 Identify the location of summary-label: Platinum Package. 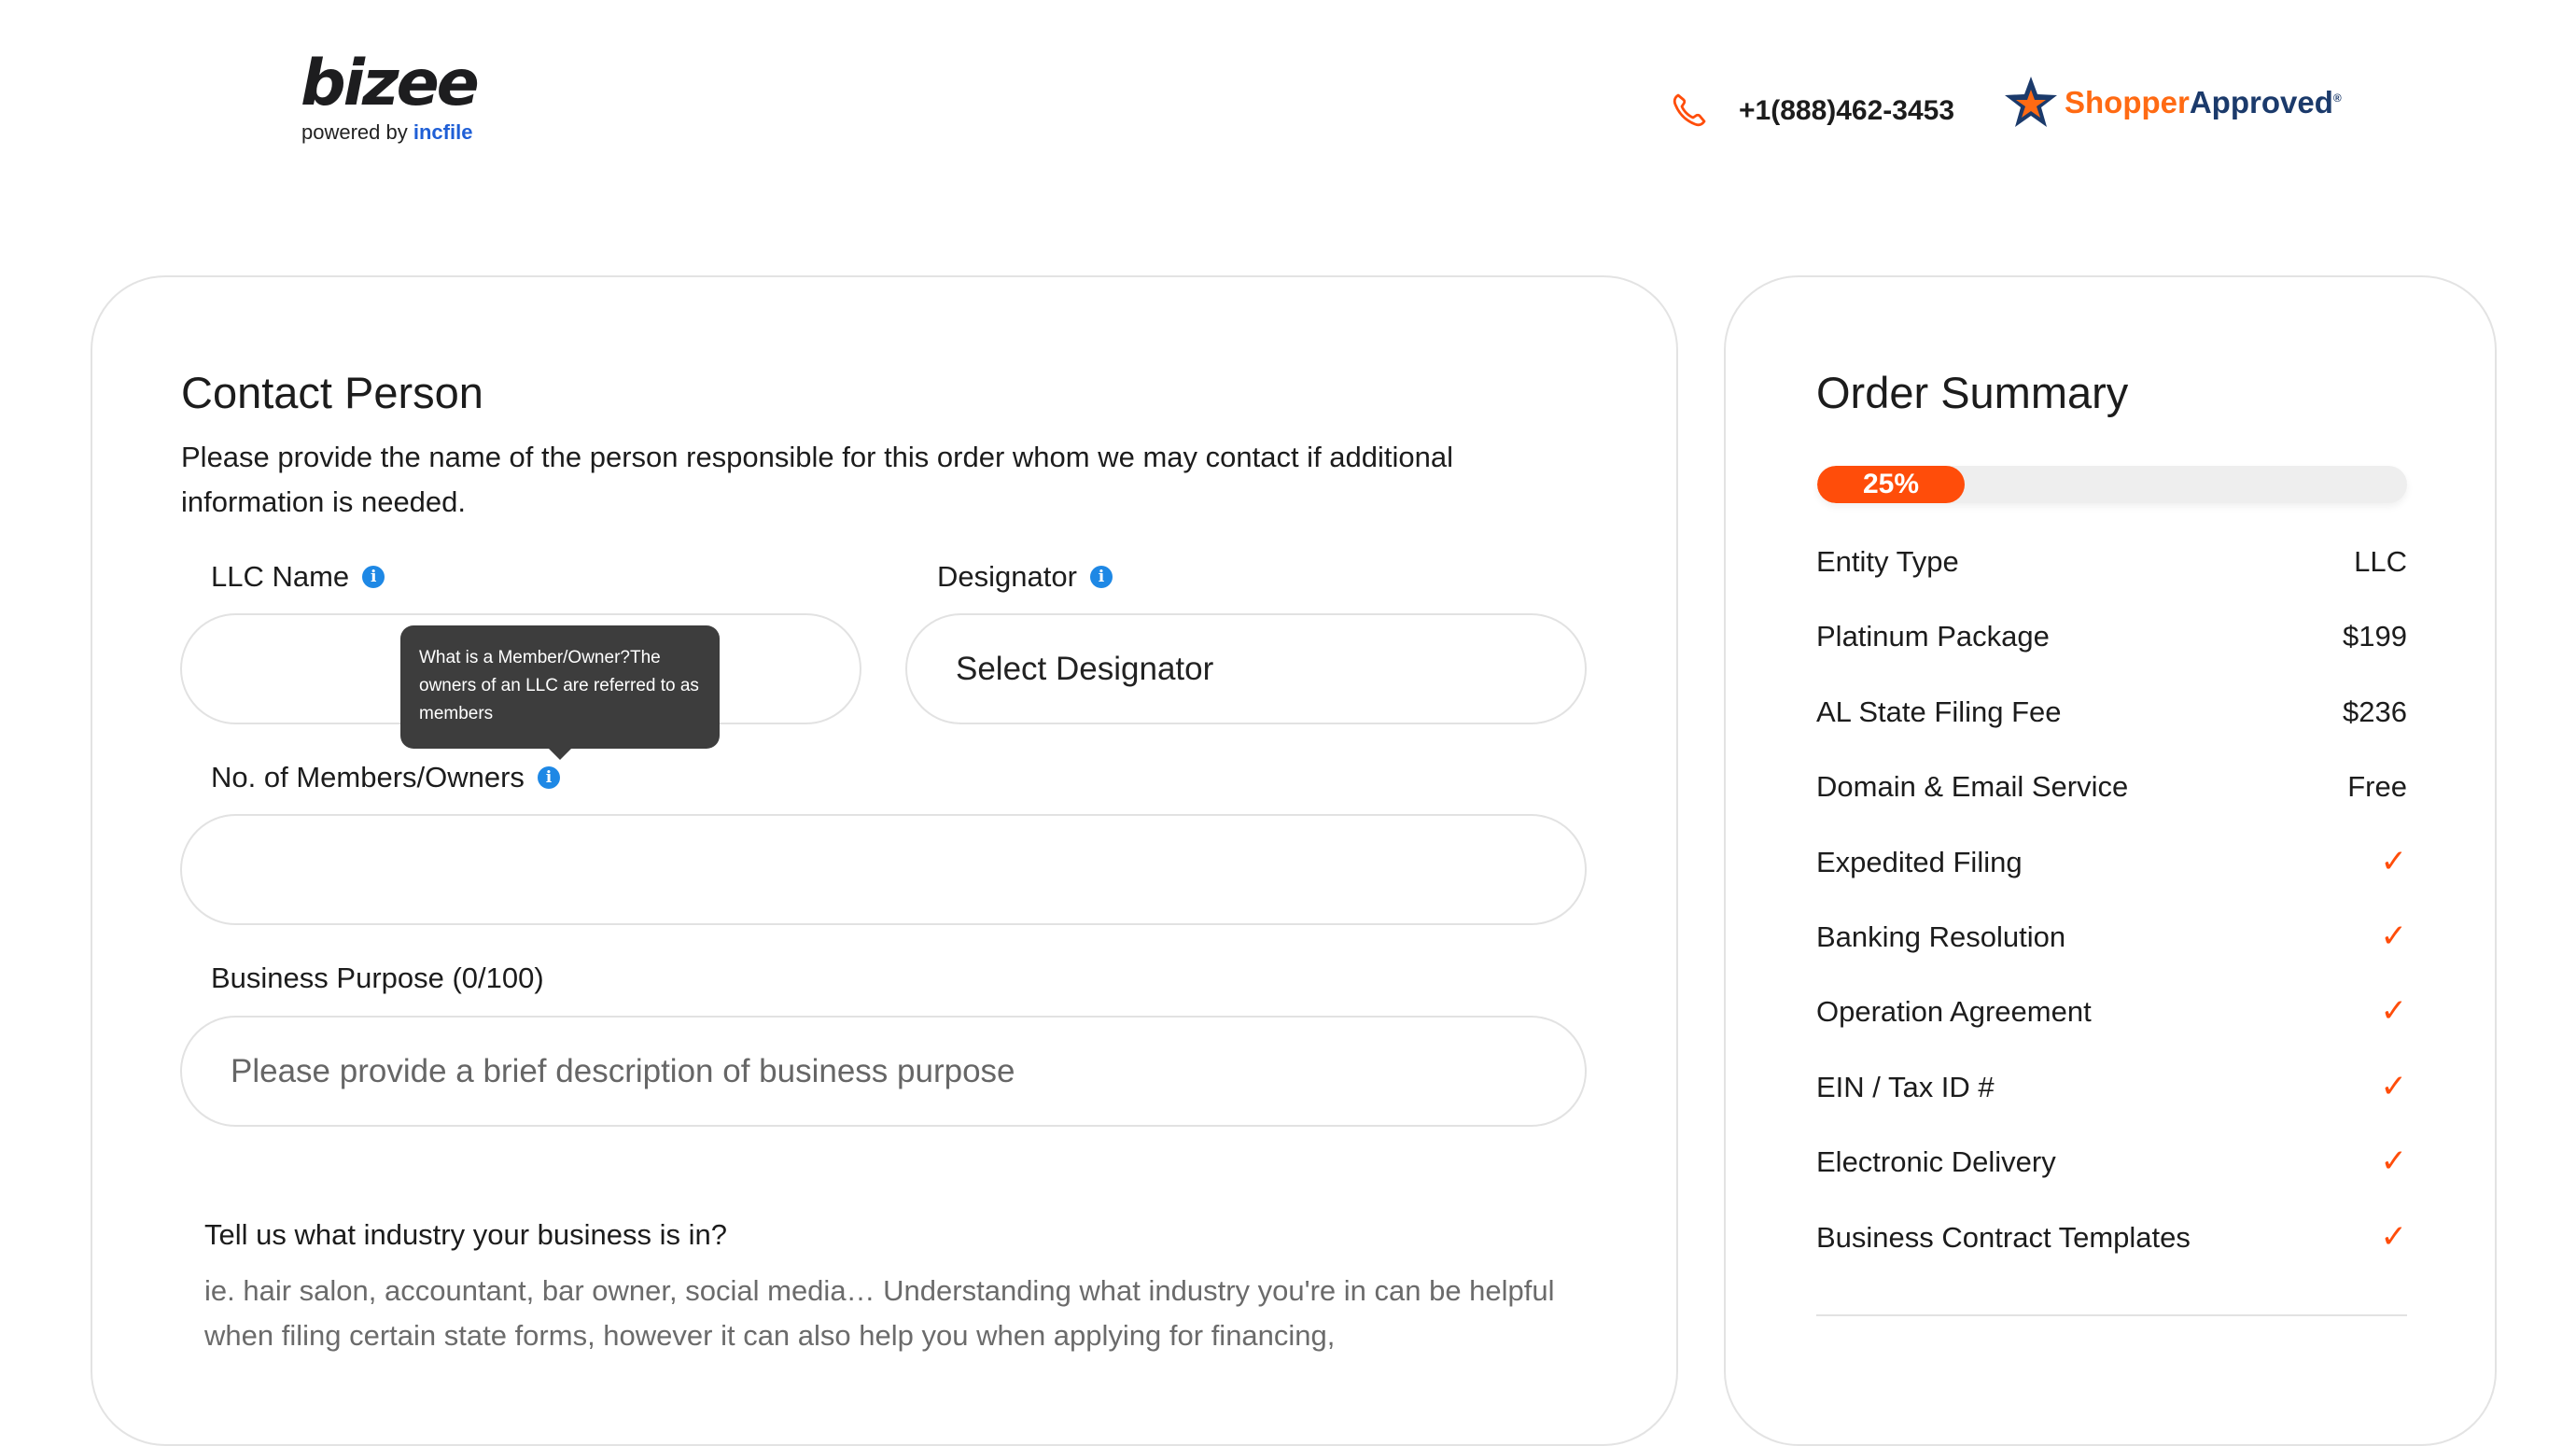
(1933, 636).